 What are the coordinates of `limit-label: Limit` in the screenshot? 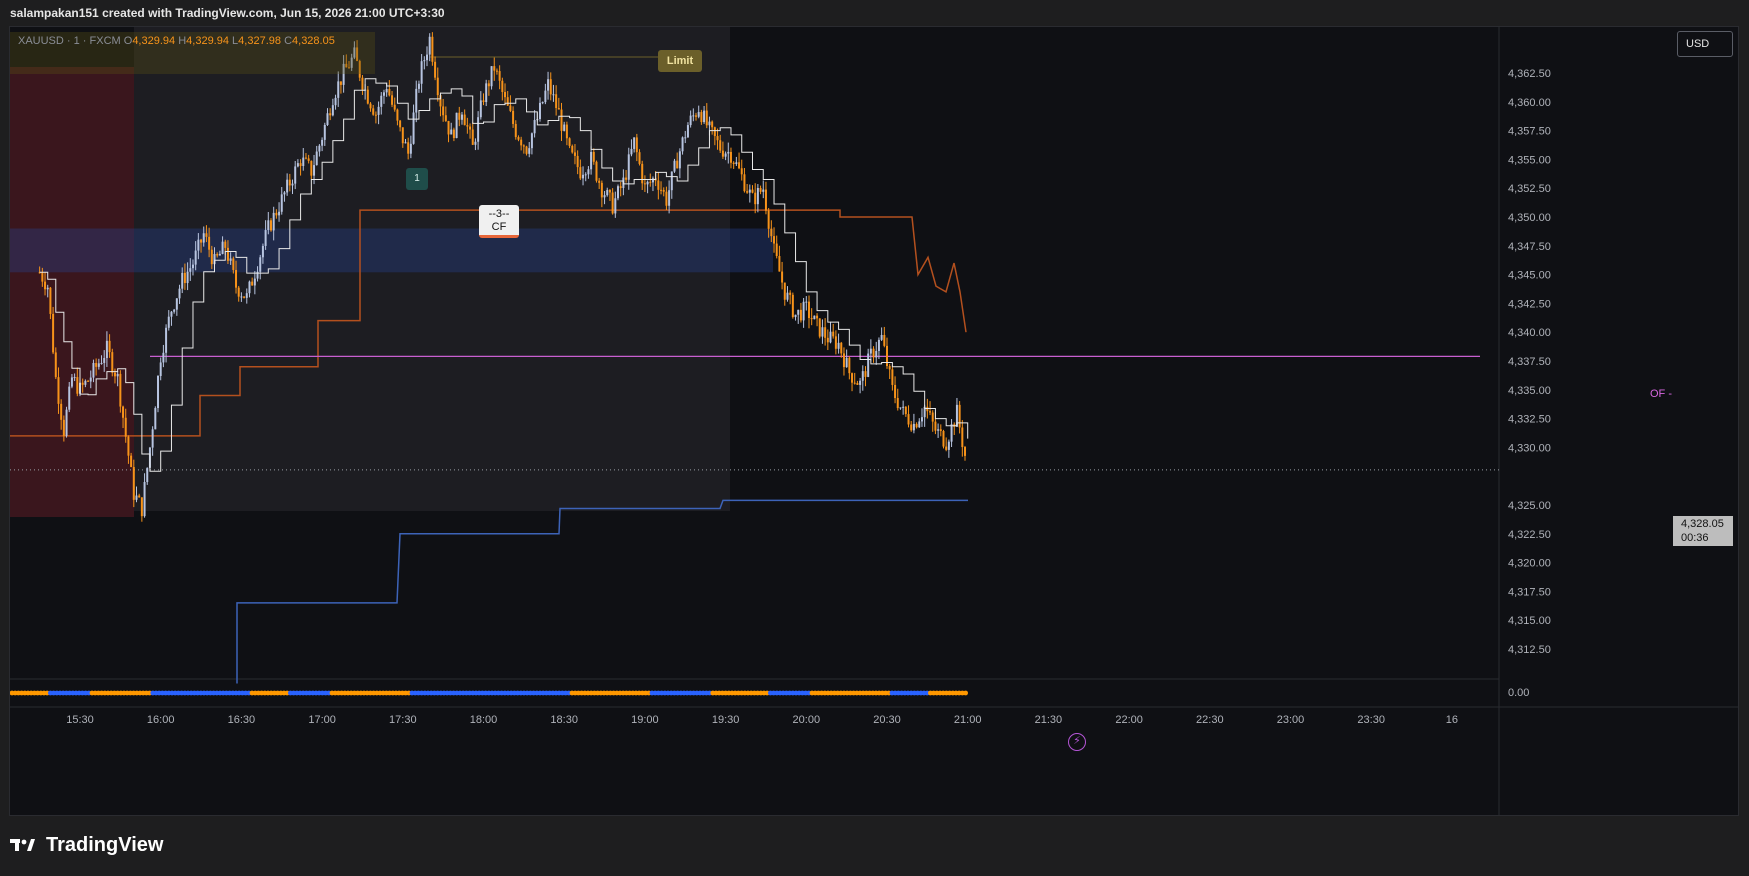 It's located at (680, 61).